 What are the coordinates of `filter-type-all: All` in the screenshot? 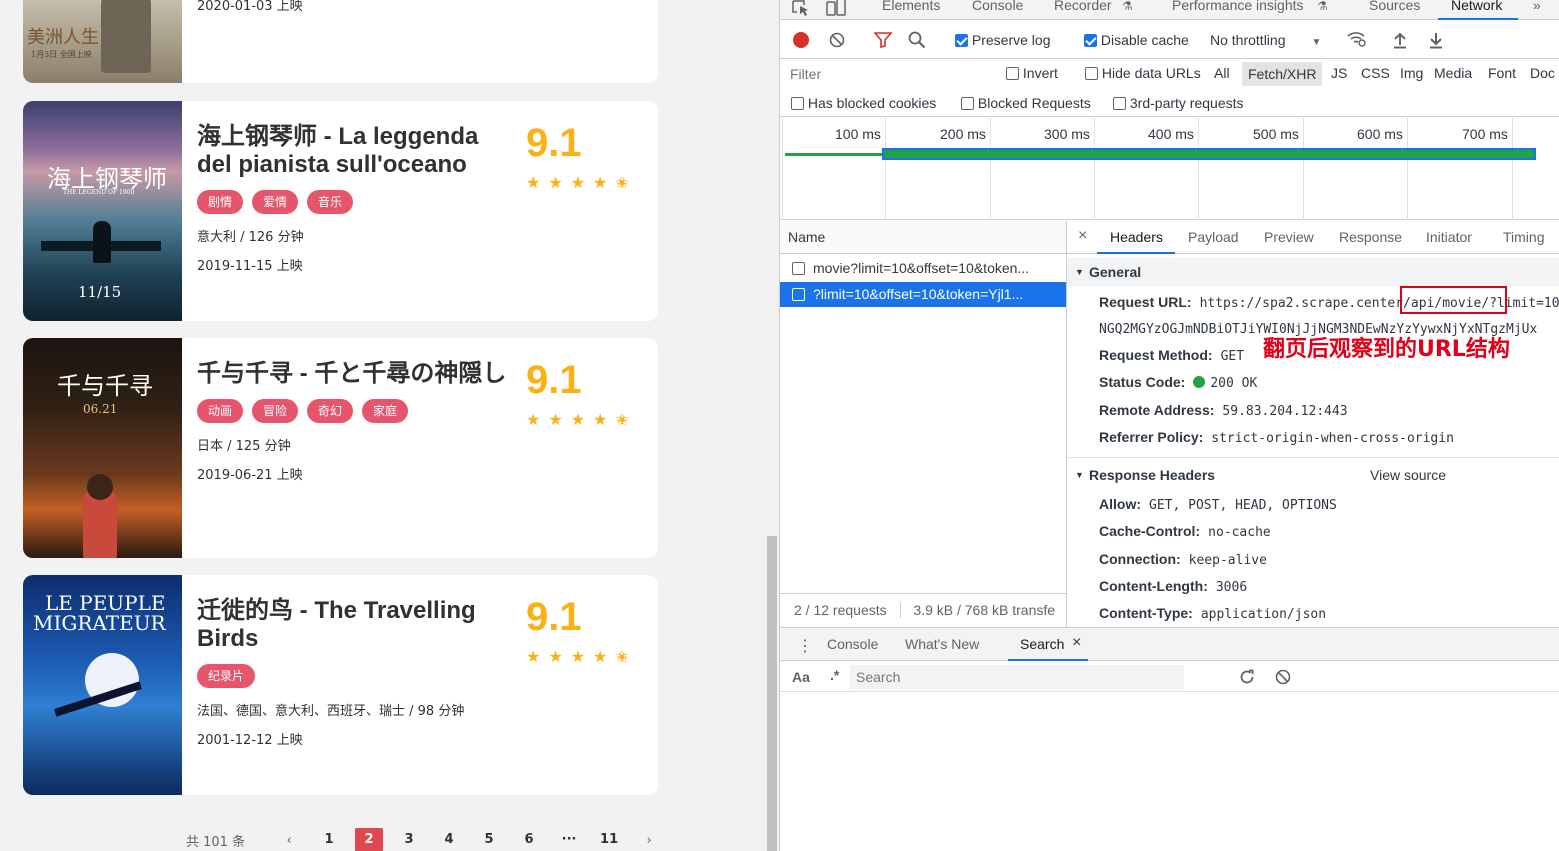 It's located at (1222, 73).